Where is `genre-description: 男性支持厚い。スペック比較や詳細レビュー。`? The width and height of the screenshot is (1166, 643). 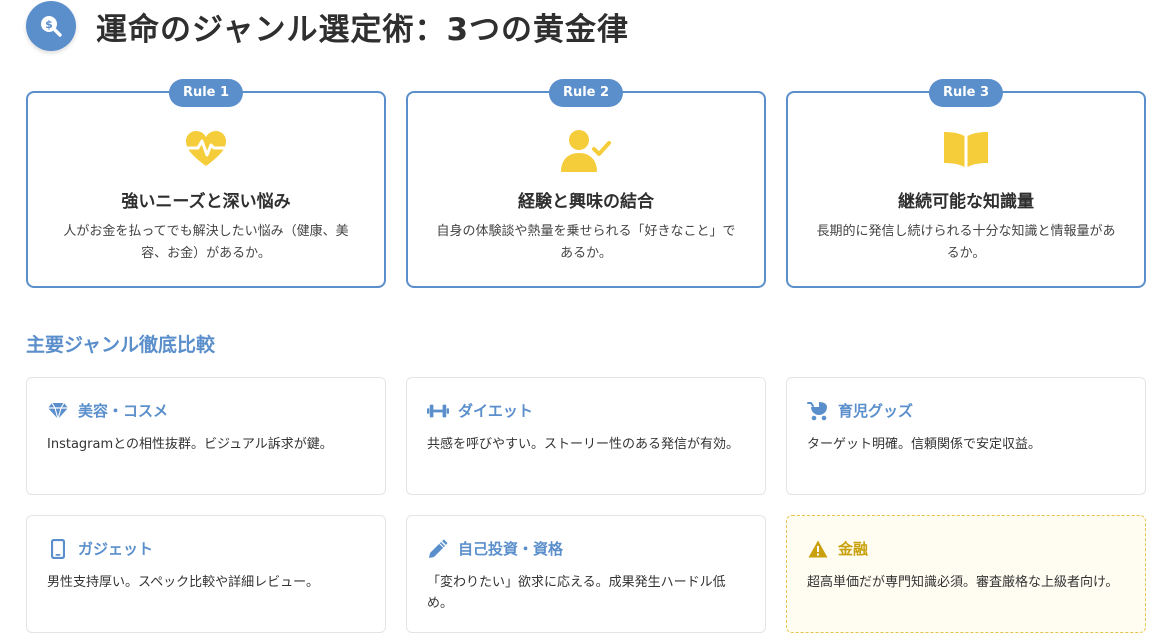 genre-description: 男性支持厚い。スペック比較や詳細レビュー。 is located at coordinates (183, 582).